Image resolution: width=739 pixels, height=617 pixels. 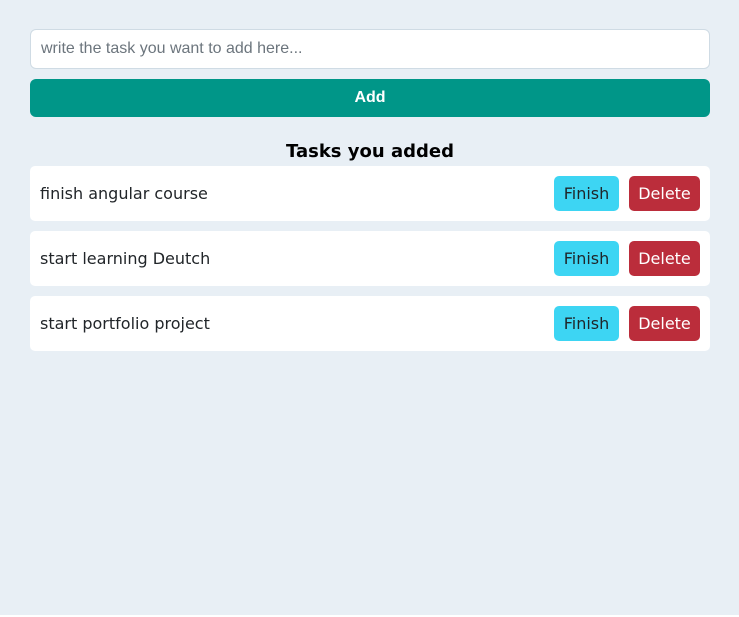 What do you see at coordinates (125, 258) in the screenshot?
I see `task-text: start learning Deutch` at bounding box center [125, 258].